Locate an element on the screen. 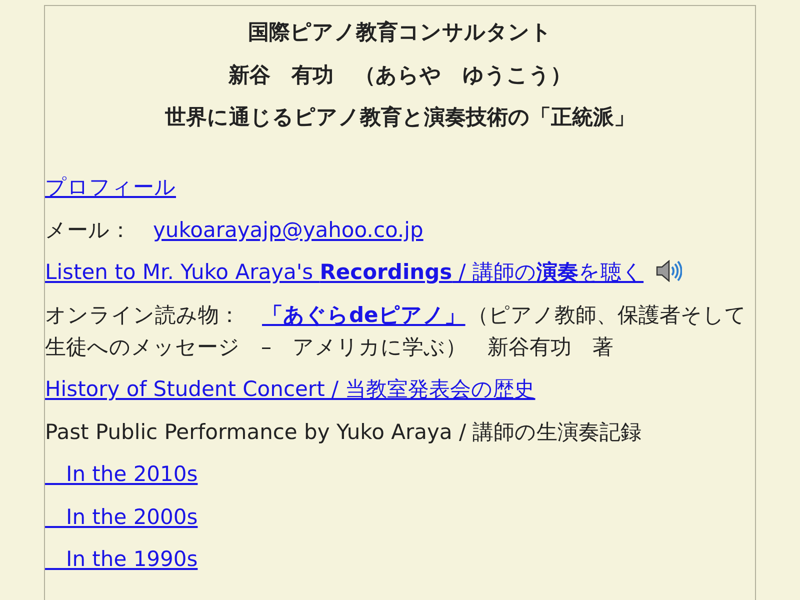  email-label: メール： is located at coordinates (88, 230).